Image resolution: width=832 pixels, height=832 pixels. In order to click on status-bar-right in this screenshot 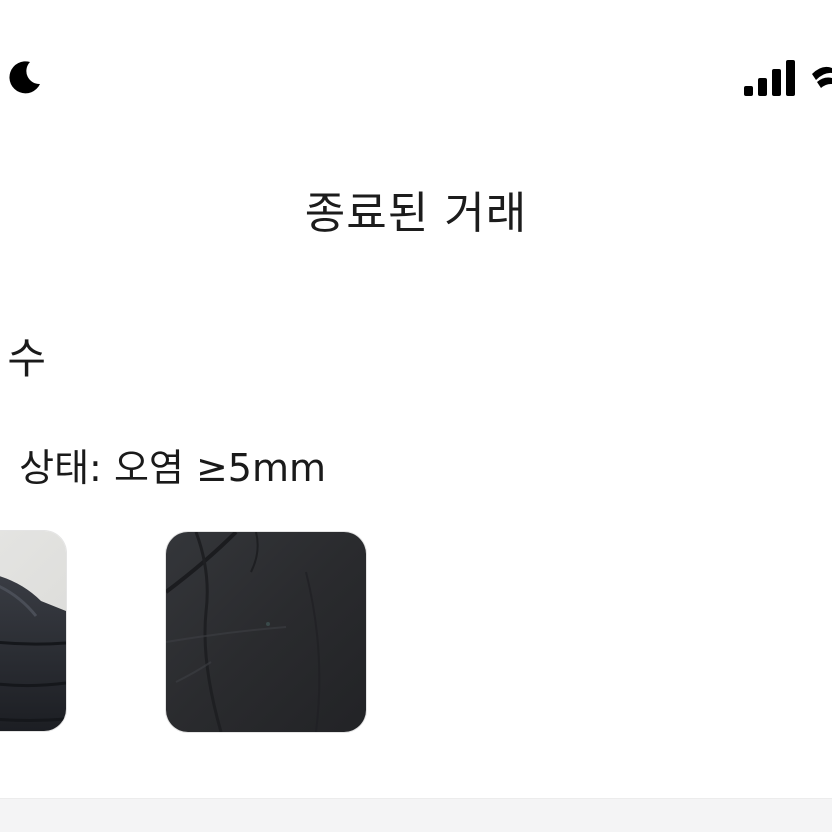, I will do `click(788, 76)`.